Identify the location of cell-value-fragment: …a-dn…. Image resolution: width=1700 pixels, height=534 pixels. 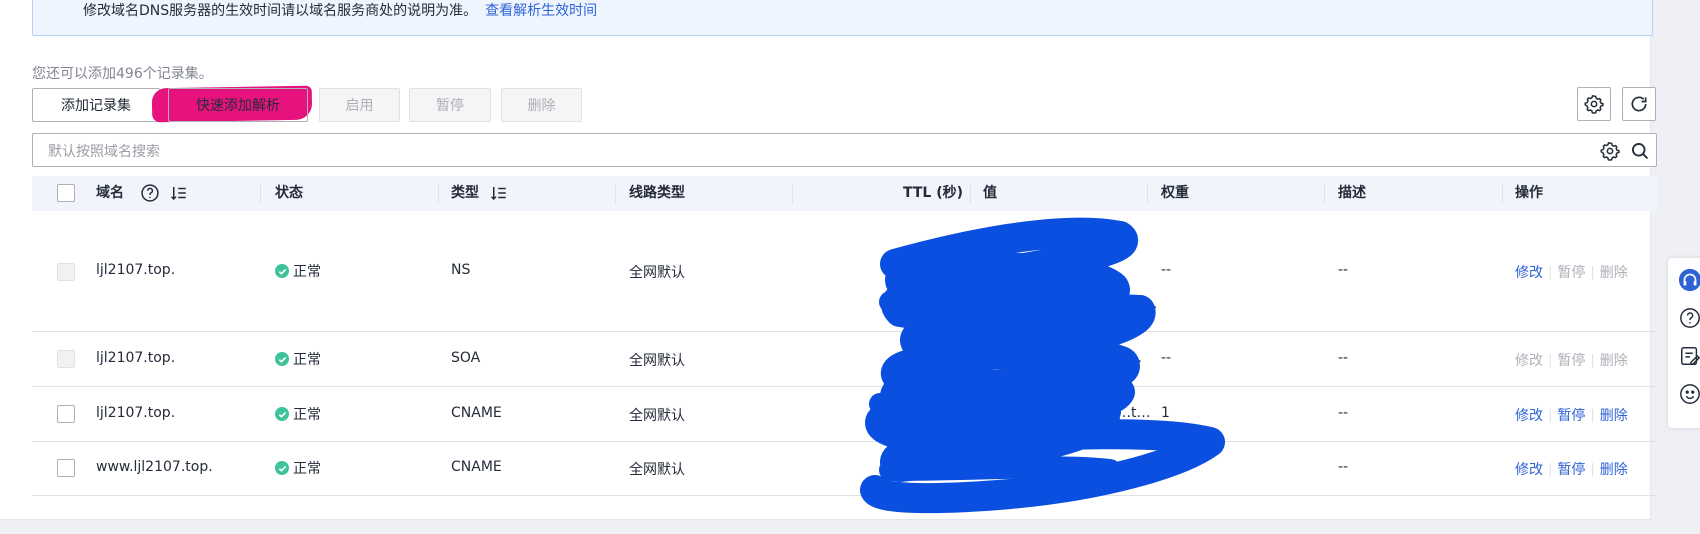
(1128, 304).